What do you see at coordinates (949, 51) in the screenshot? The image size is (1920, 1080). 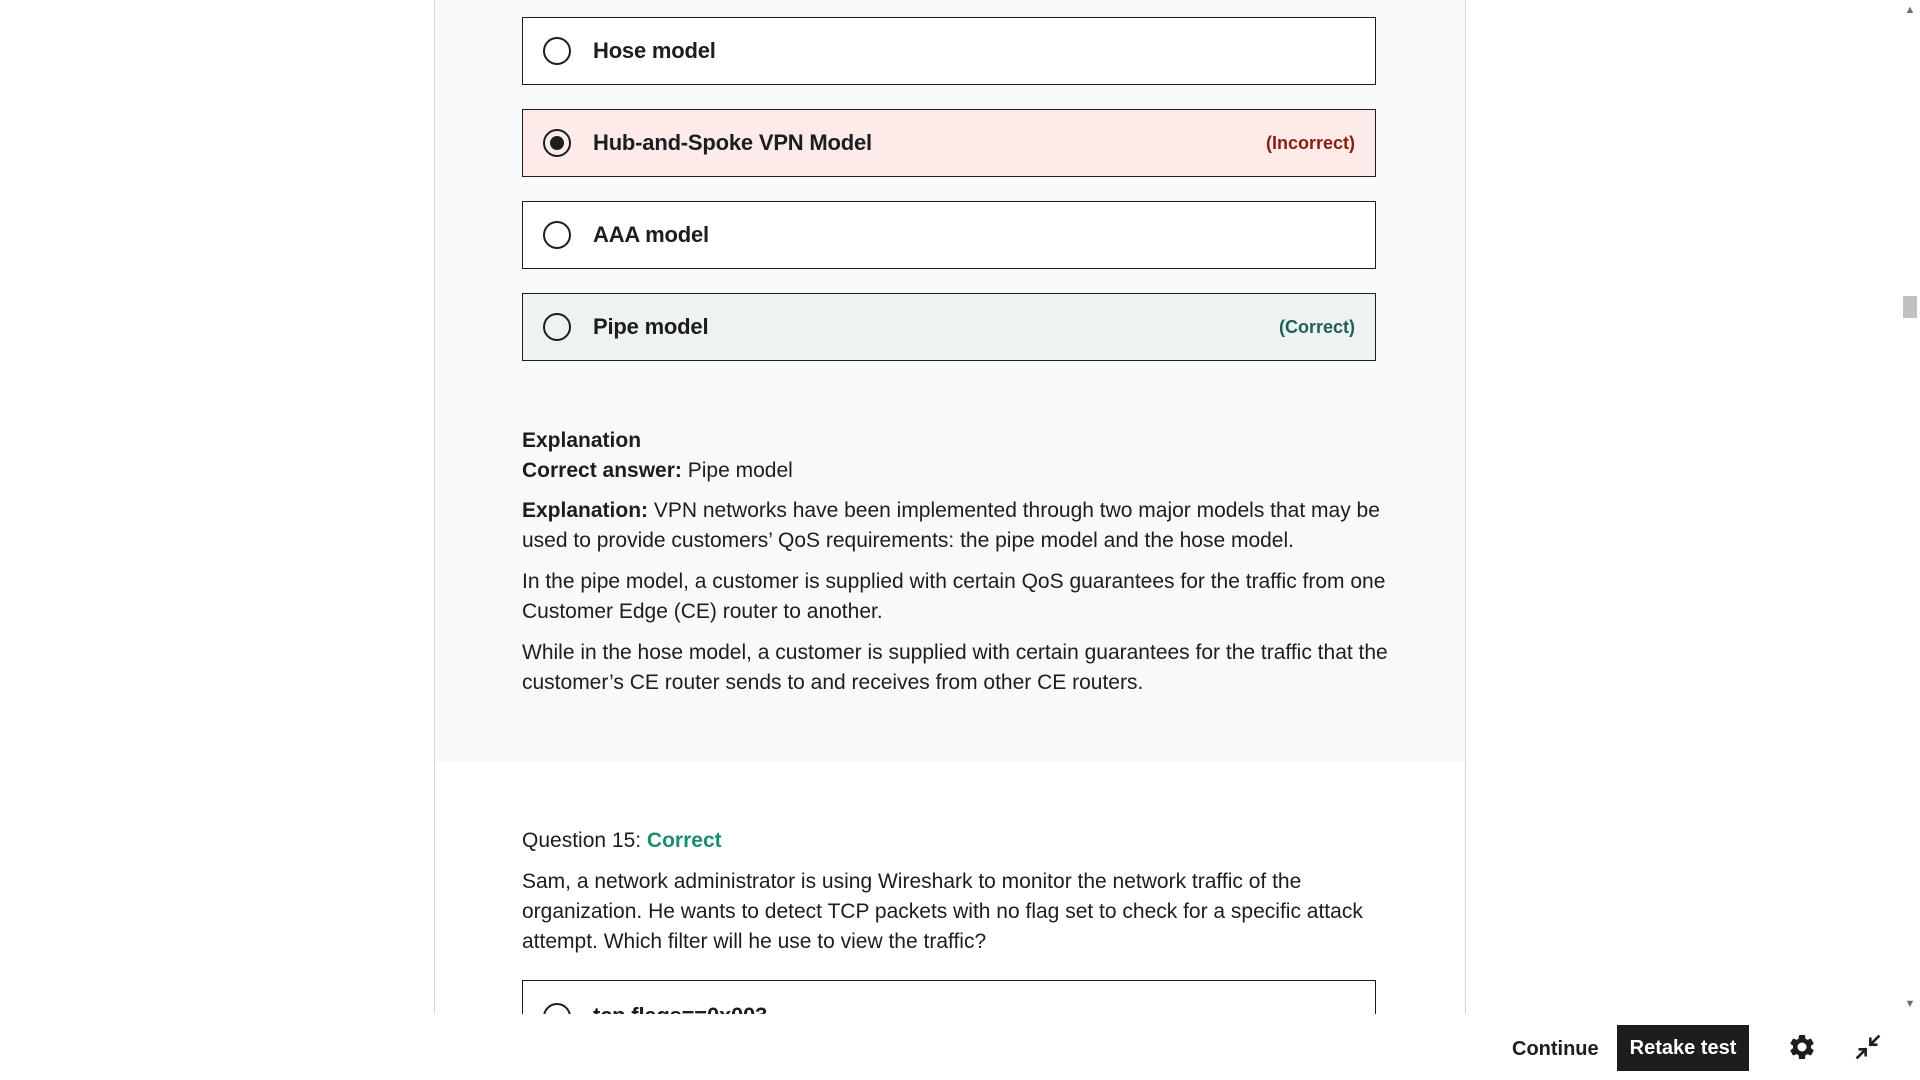 I see `answer-option-hose-model: Hose model` at bounding box center [949, 51].